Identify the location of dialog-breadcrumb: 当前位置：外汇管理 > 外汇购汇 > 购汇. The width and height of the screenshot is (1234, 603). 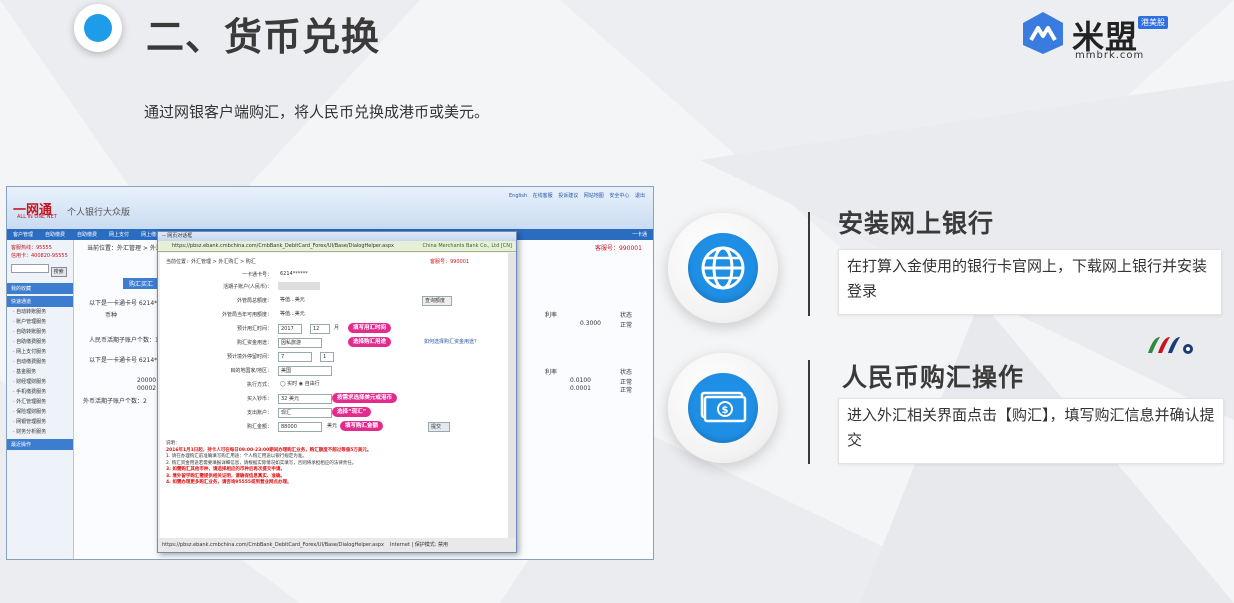
(211, 262).